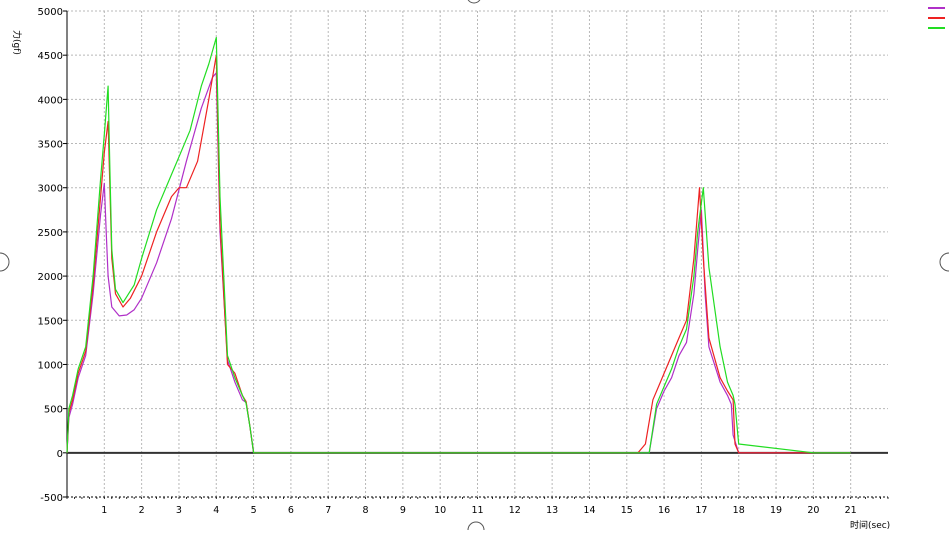 The height and width of the screenshot is (534, 949). Describe the element at coordinates (53, 410) in the screenshot. I see `y-tick-label: 500` at that location.